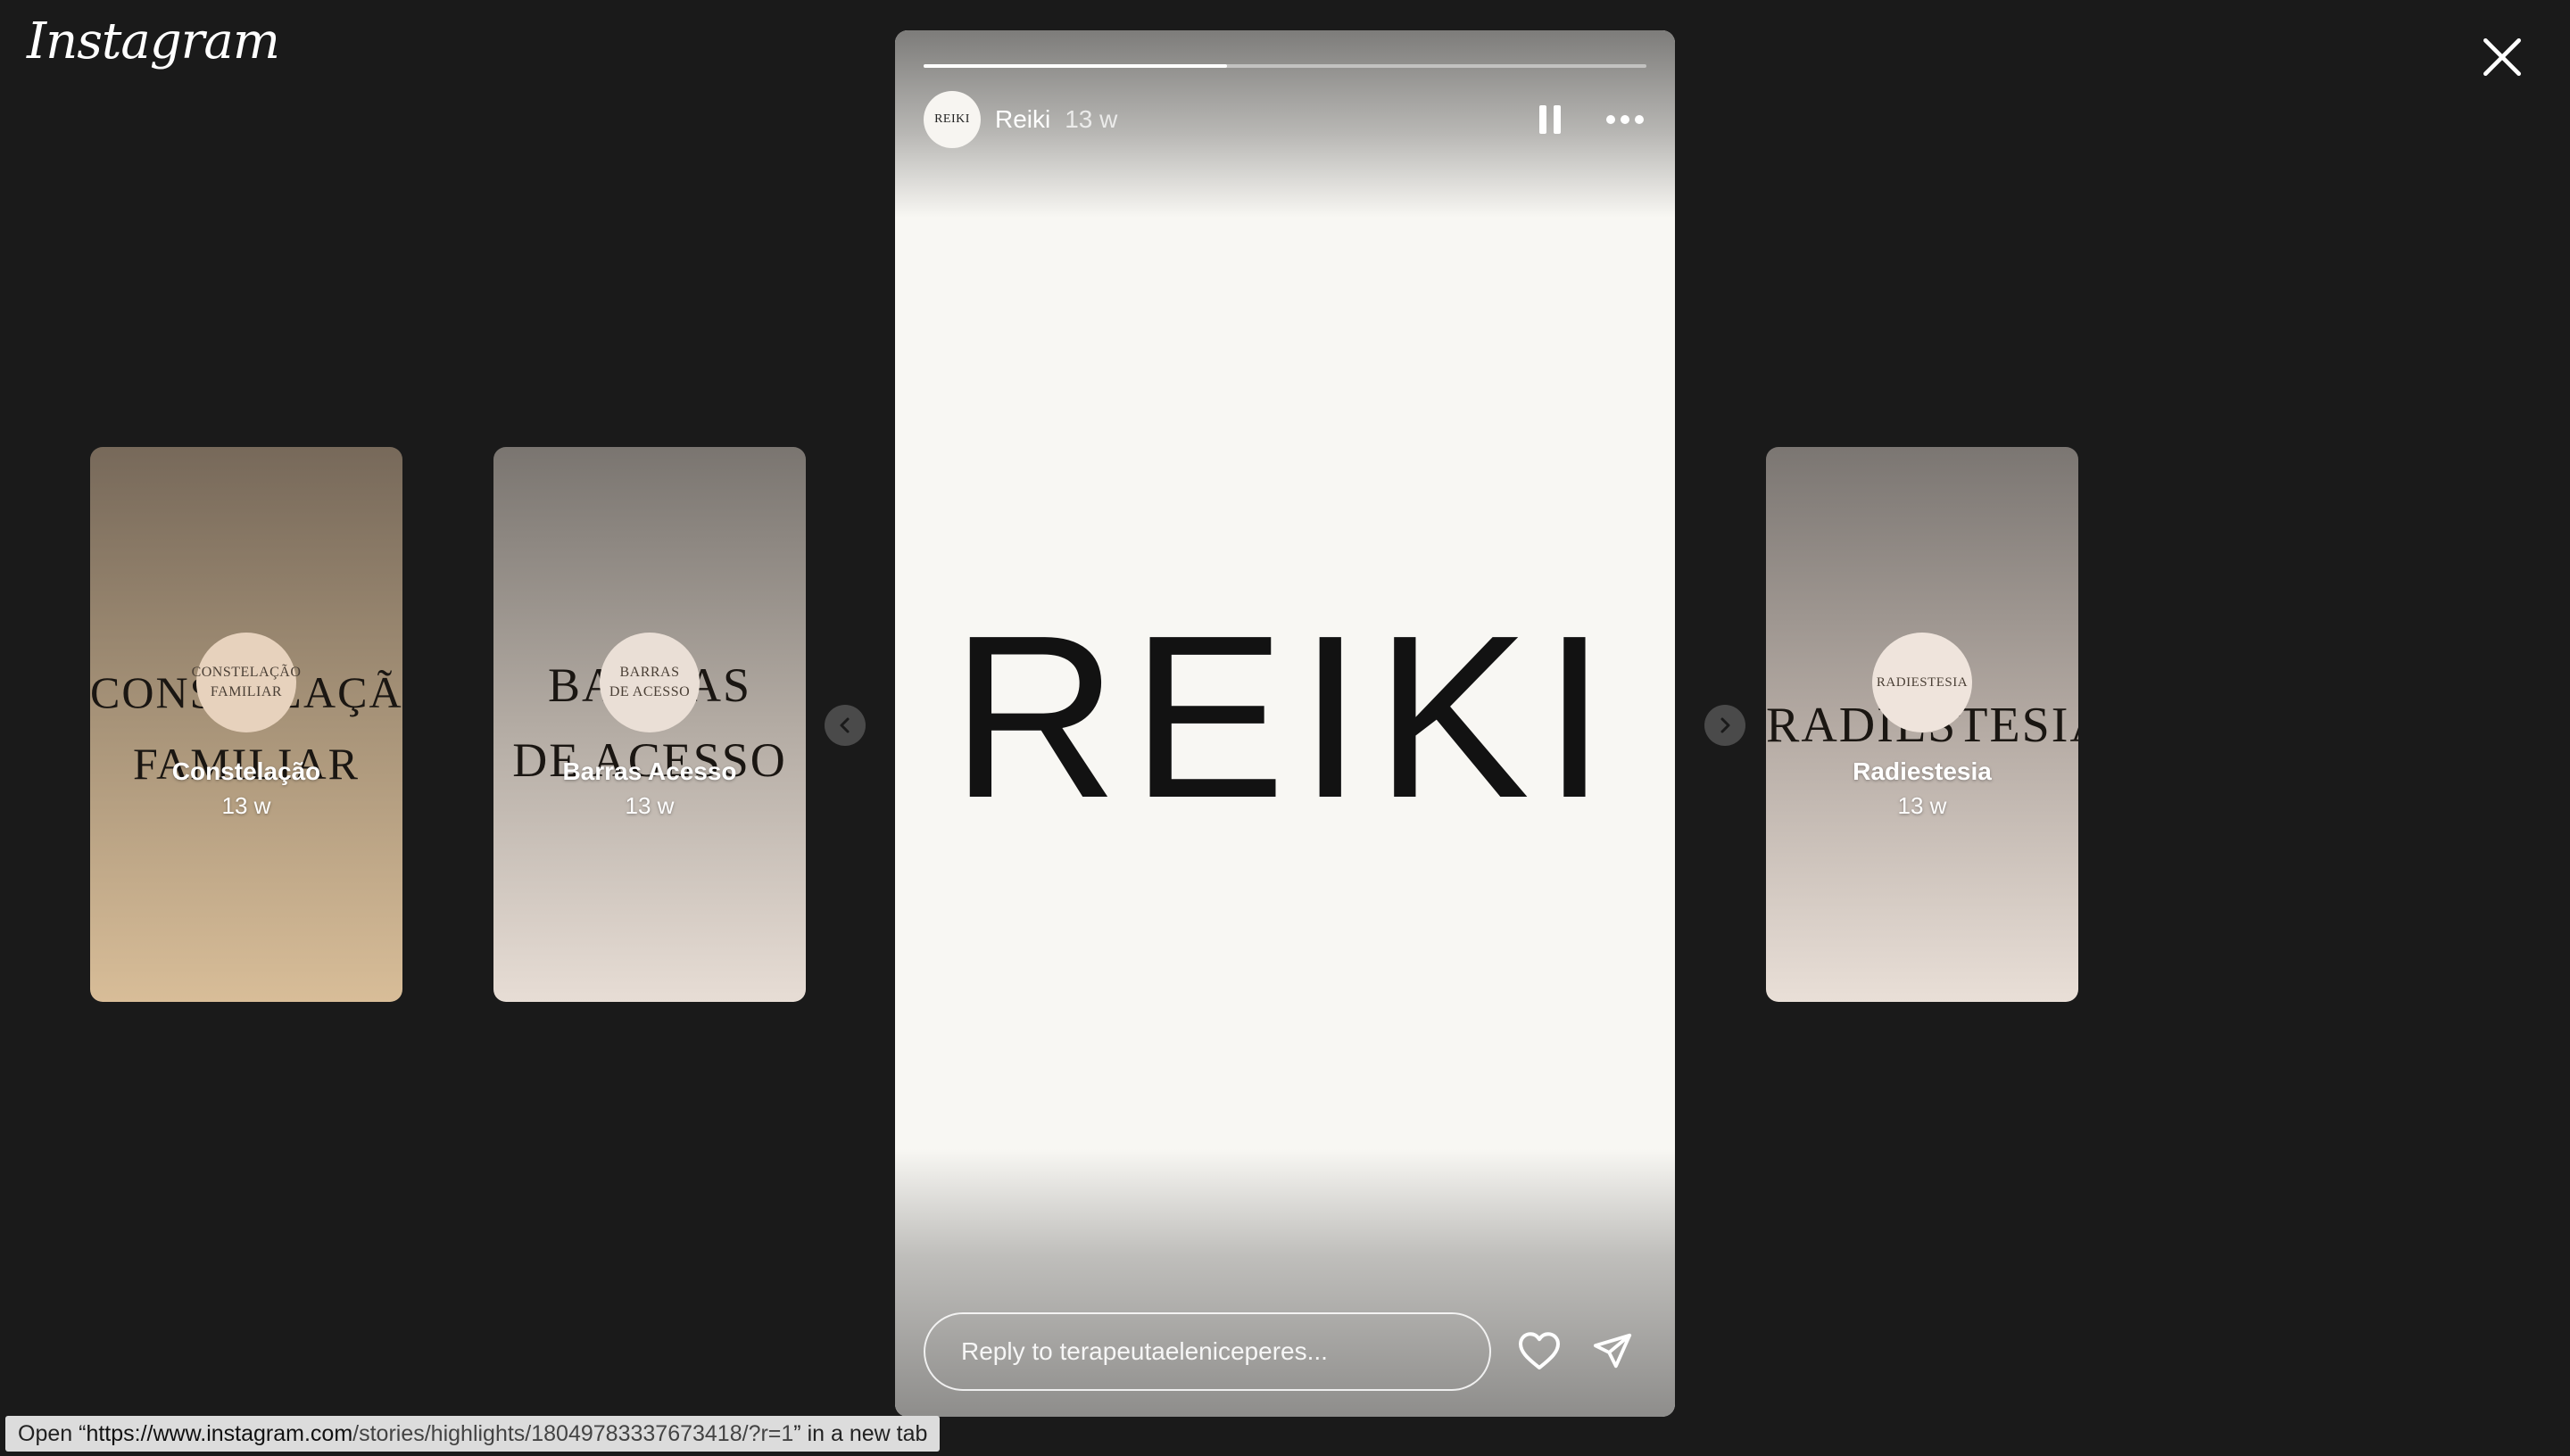  Describe the element at coordinates (246, 771) in the screenshot. I see `preview-name: Constelação` at that location.